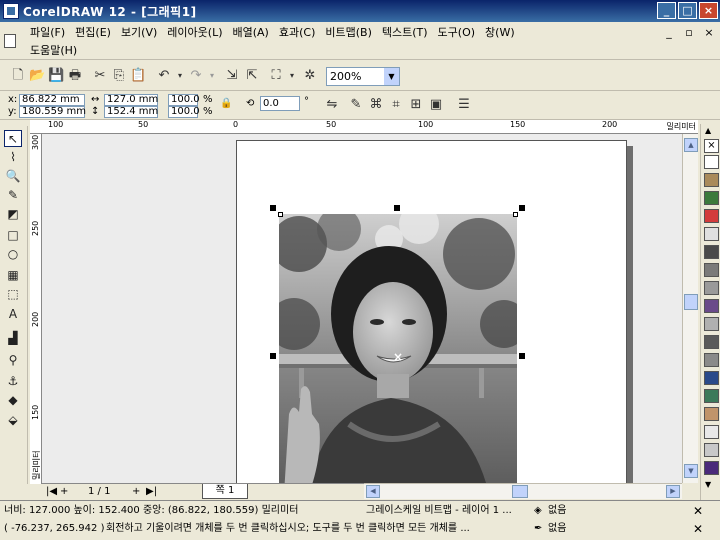  Describe the element at coordinates (36, 309) in the screenshot. I see `vertical-ruler: 300 250 200 150 밀리미터` at that location.